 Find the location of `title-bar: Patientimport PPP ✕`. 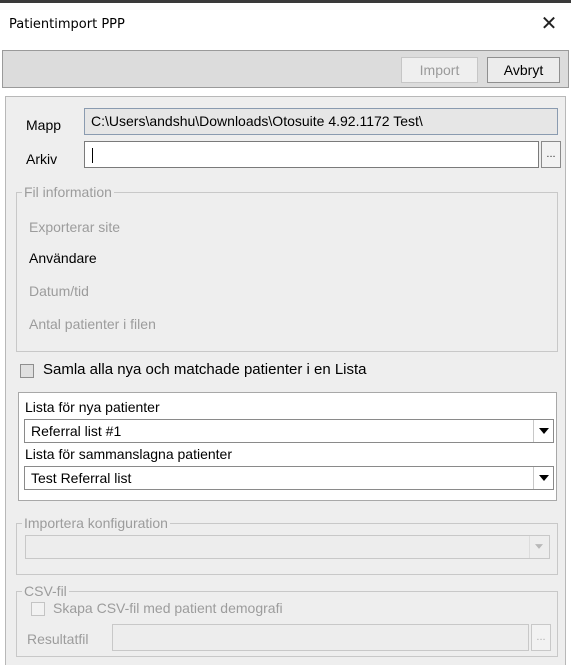

title-bar: Patientimport PPP ✕ is located at coordinates (285, 21).